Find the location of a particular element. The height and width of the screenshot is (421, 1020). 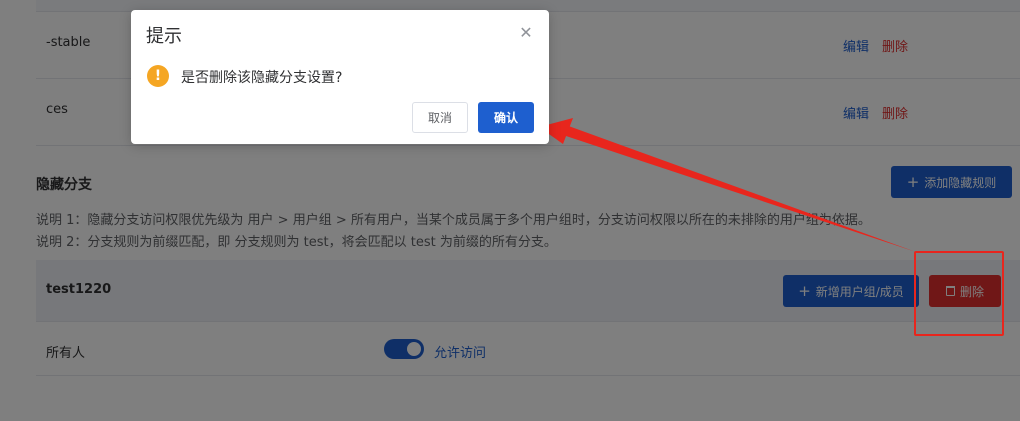

cancel-button: 取消 is located at coordinates (440, 117).